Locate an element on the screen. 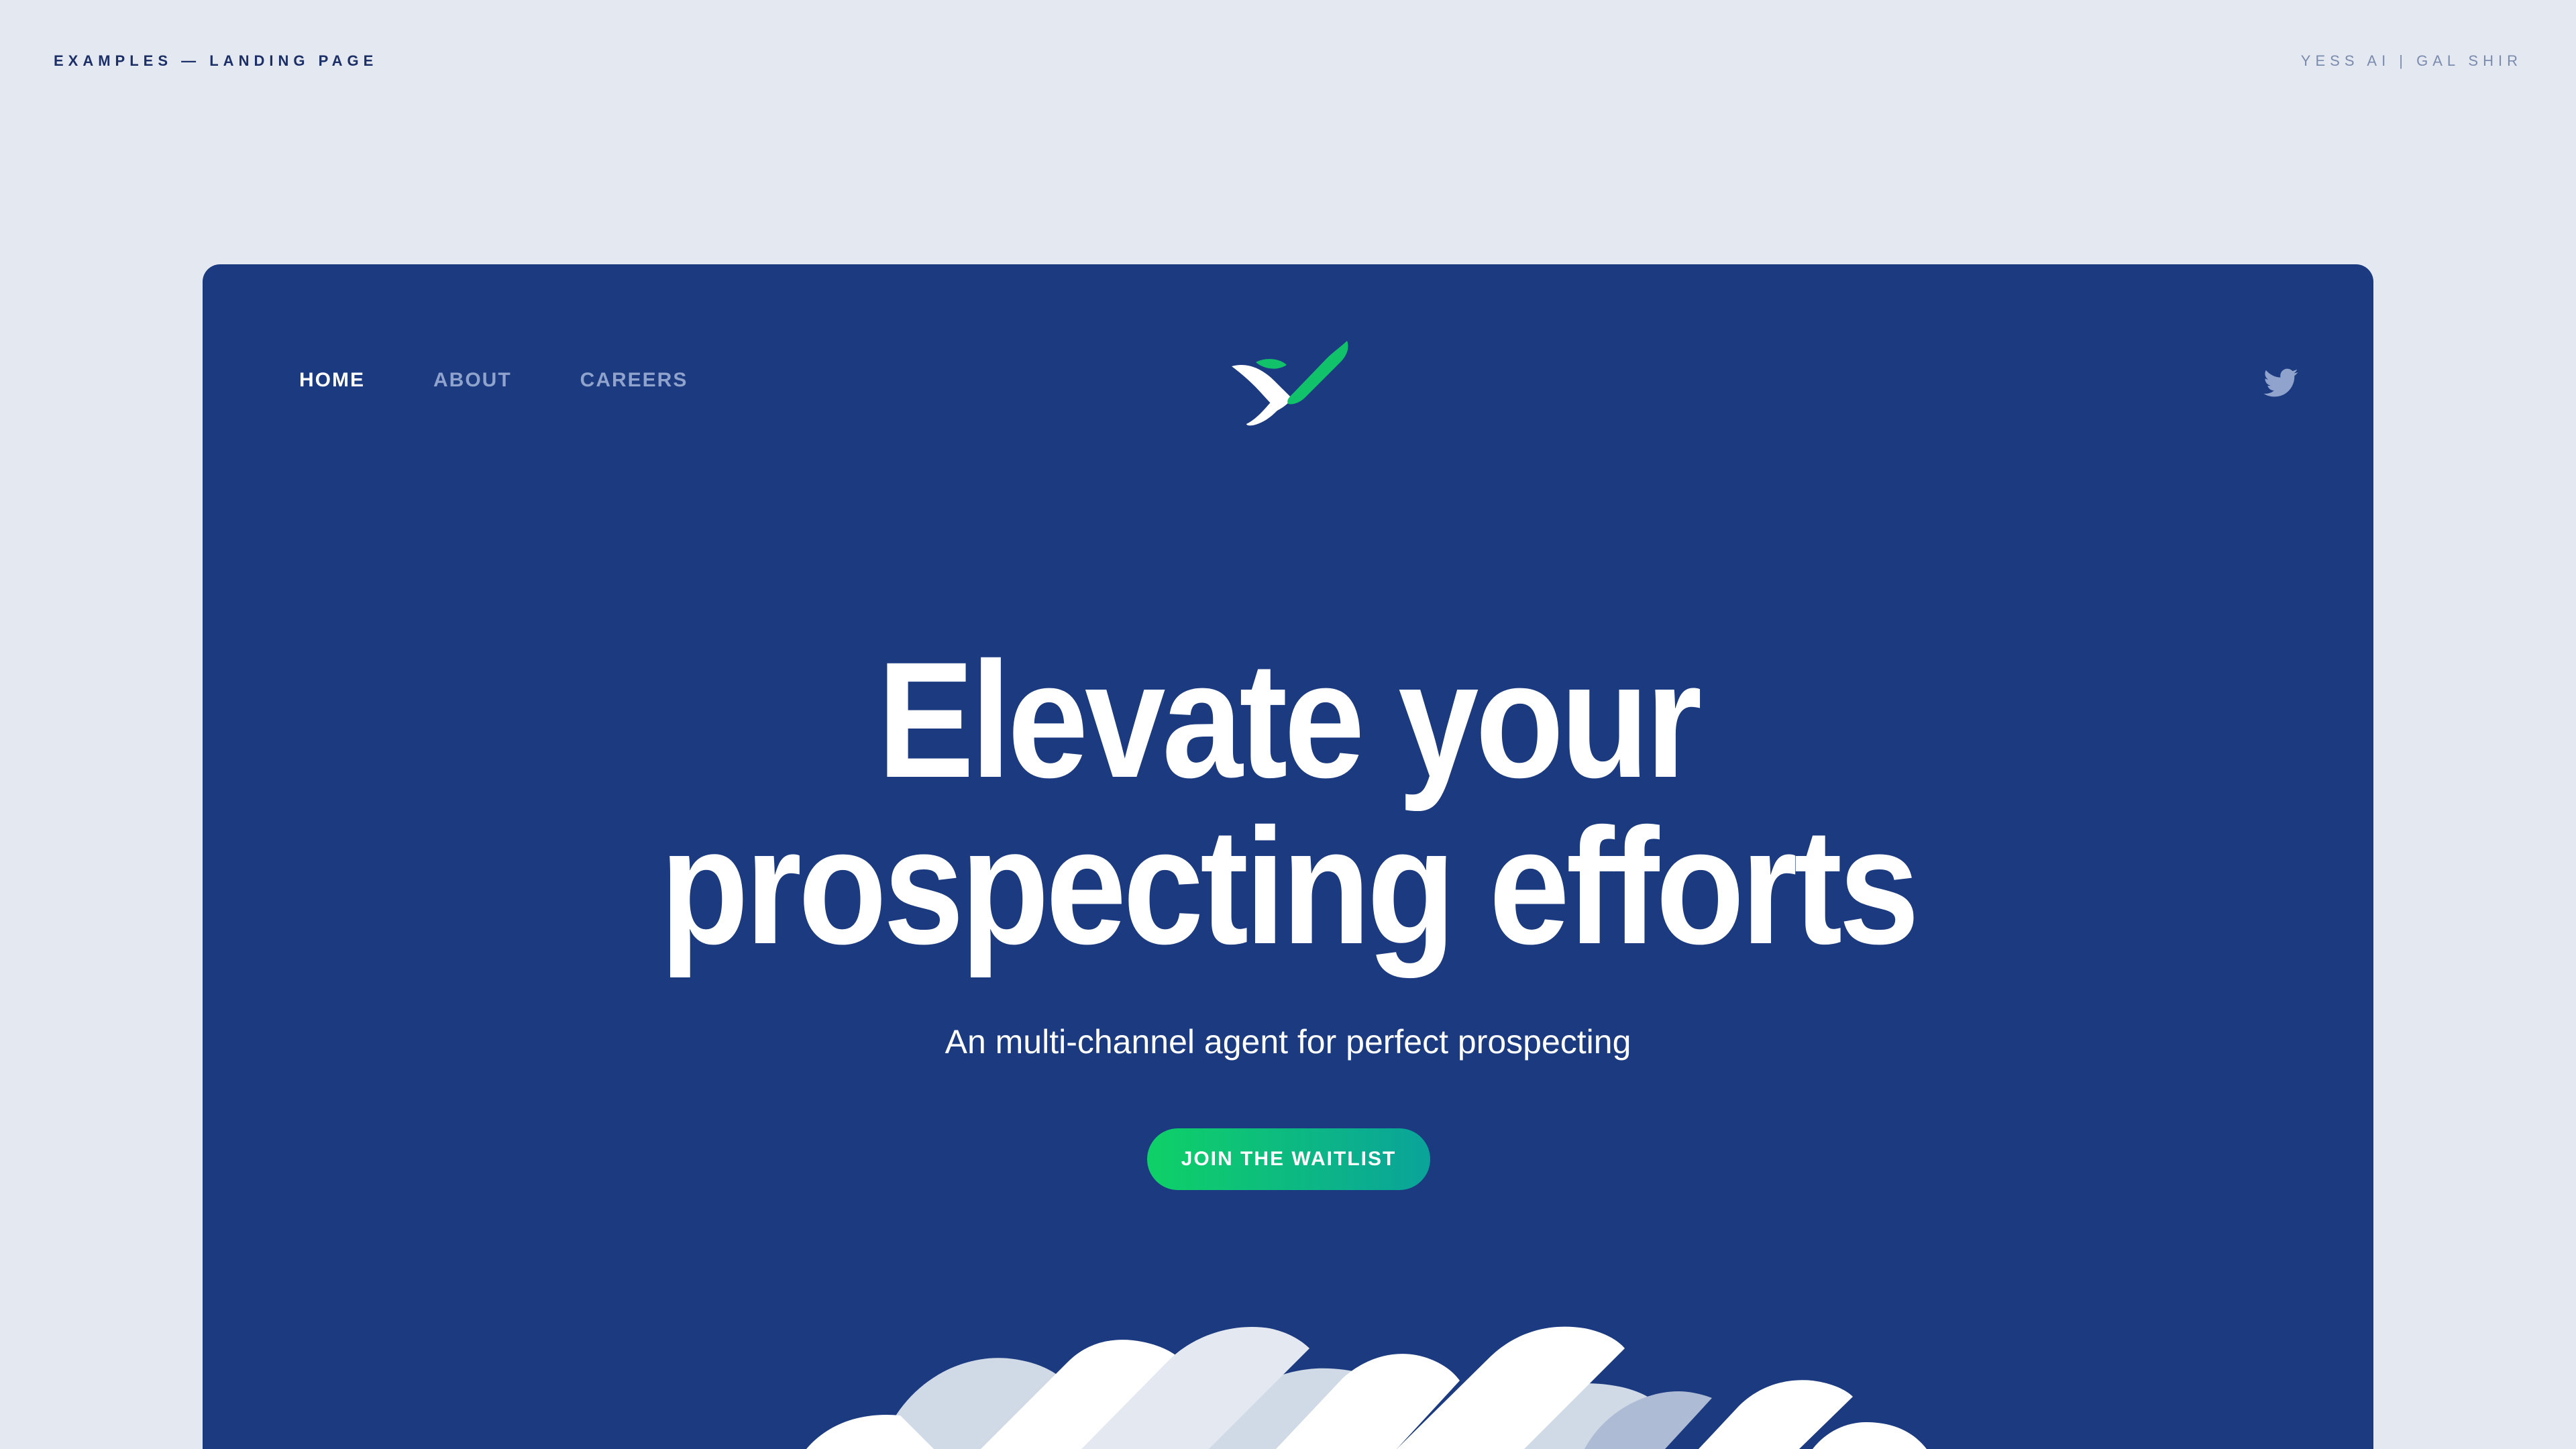  wave-shape is located at coordinates (1870, 1435).